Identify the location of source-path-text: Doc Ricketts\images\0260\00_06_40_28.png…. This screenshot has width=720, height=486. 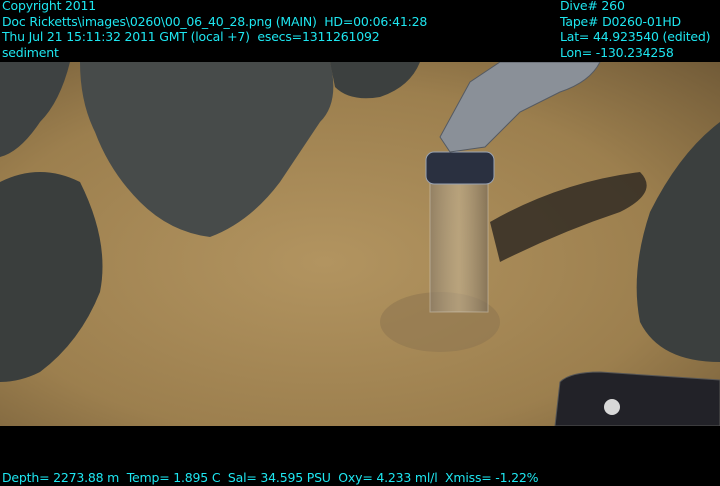
(215, 21).